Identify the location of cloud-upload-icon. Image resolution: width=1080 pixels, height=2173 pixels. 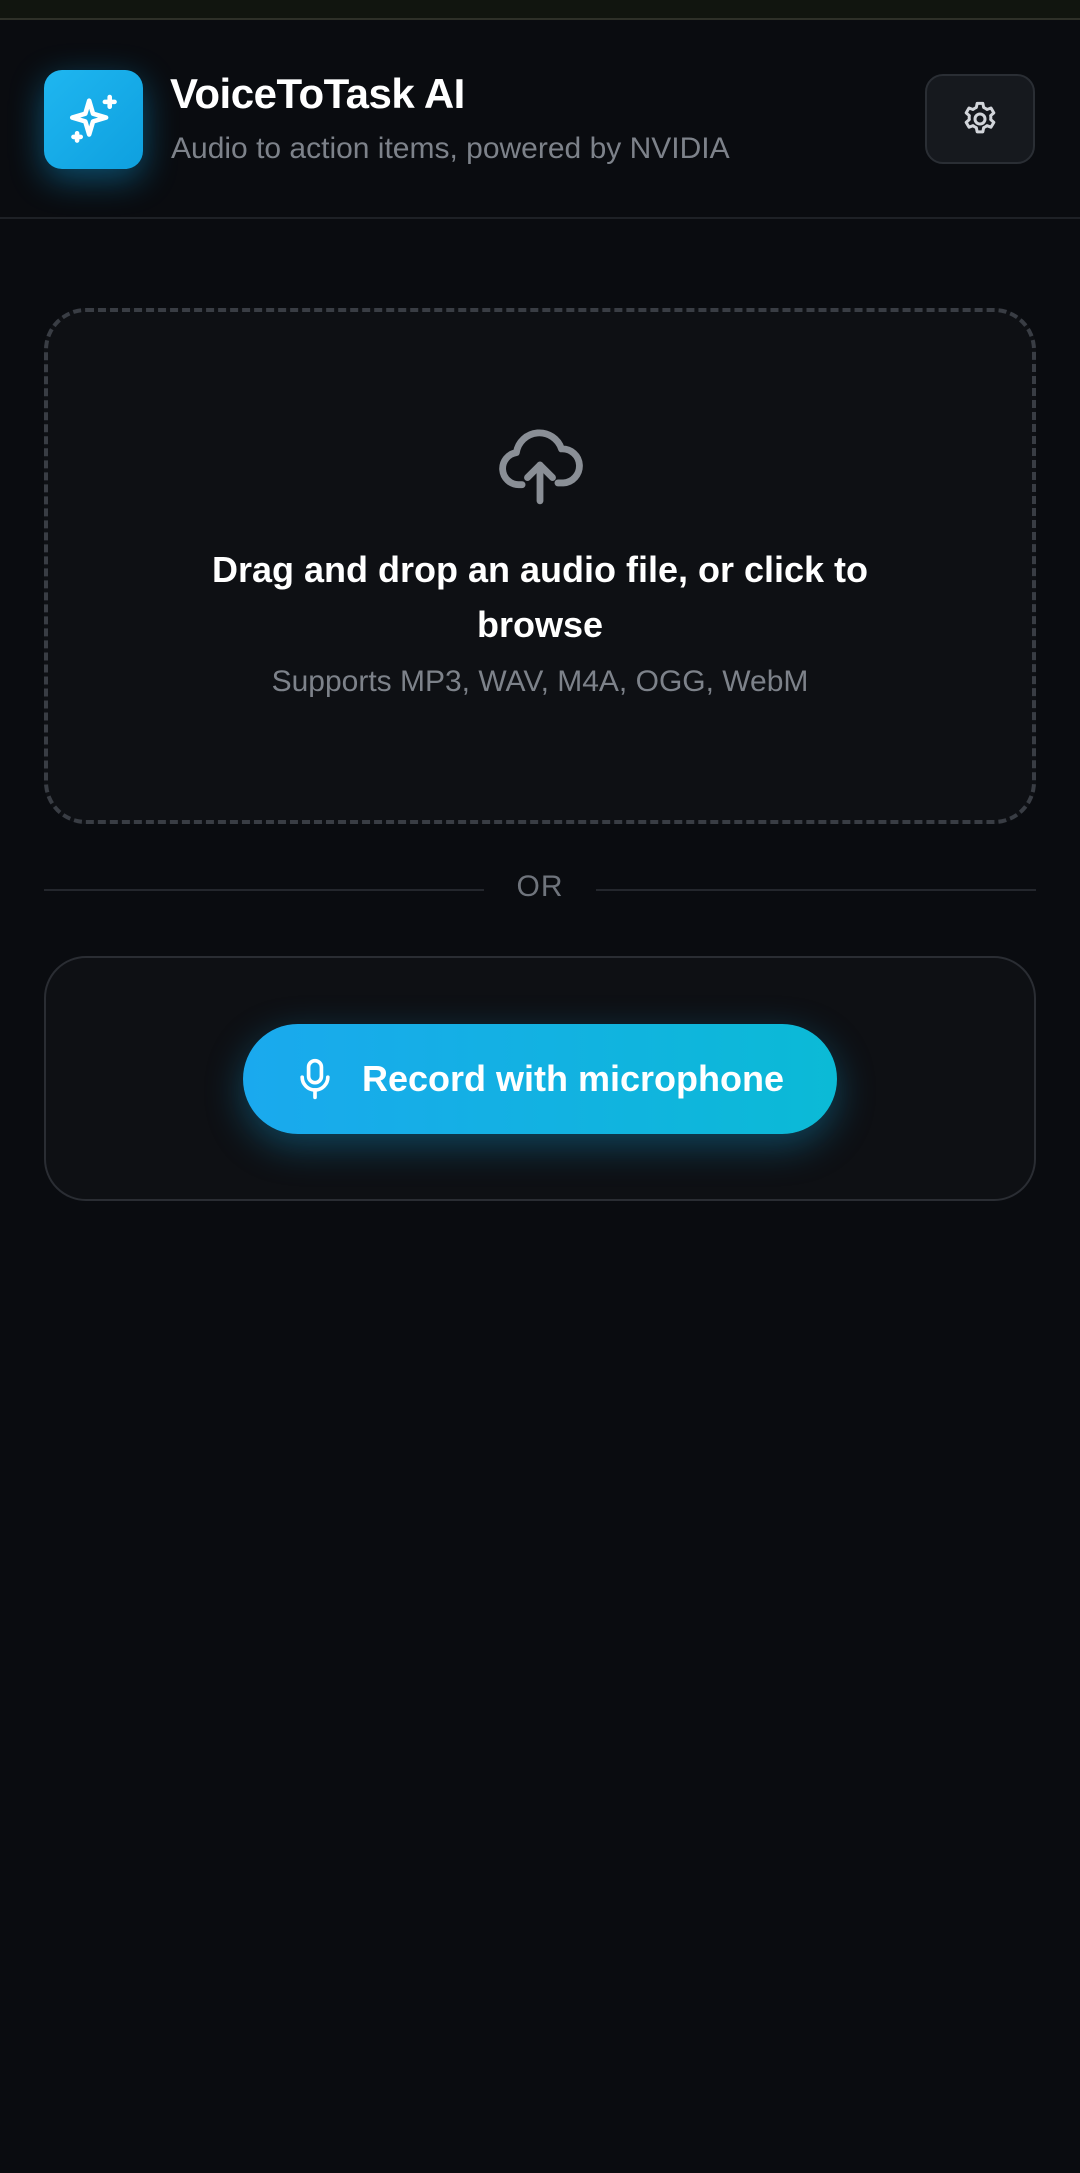
(541, 467).